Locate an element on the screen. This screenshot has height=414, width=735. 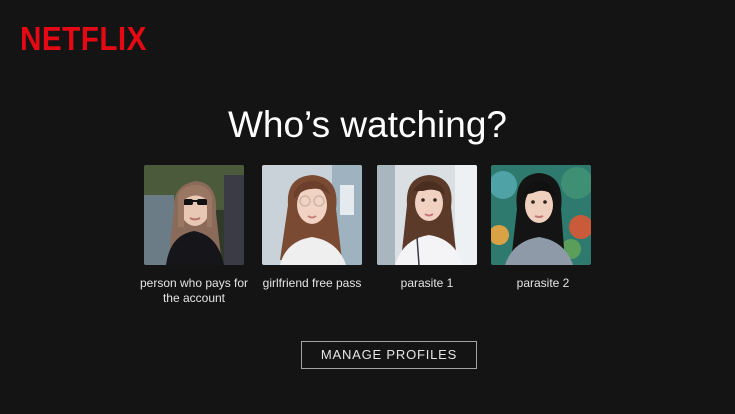
woman-gray-top-avatar is located at coordinates (541, 215).